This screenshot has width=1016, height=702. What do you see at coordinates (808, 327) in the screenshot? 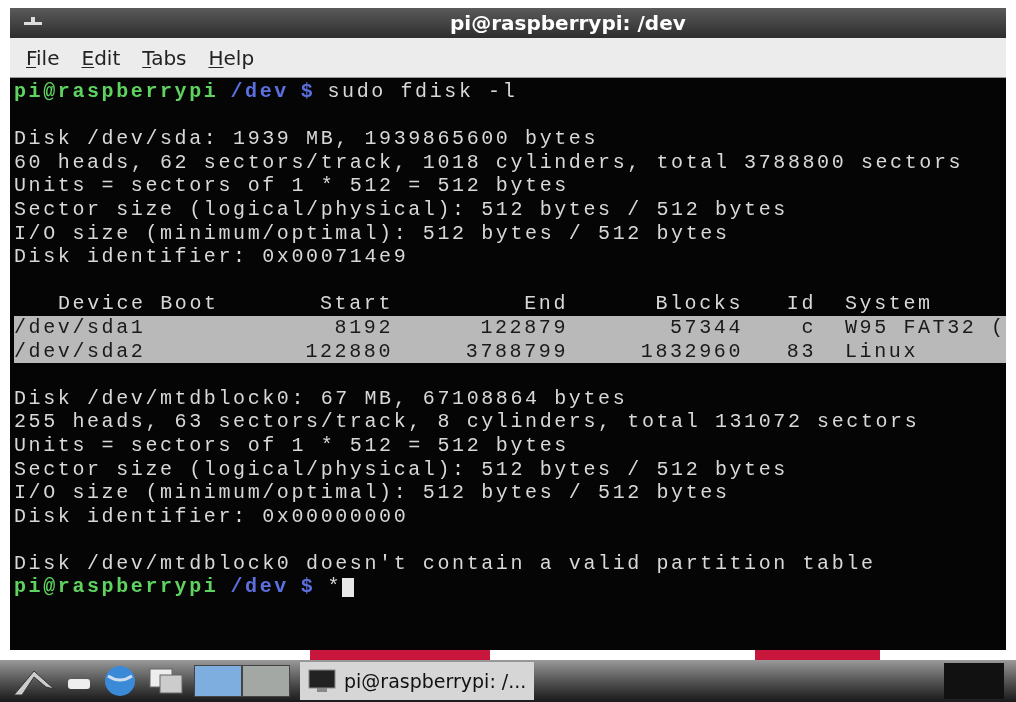
I see `table-cell-text: c` at bounding box center [808, 327].